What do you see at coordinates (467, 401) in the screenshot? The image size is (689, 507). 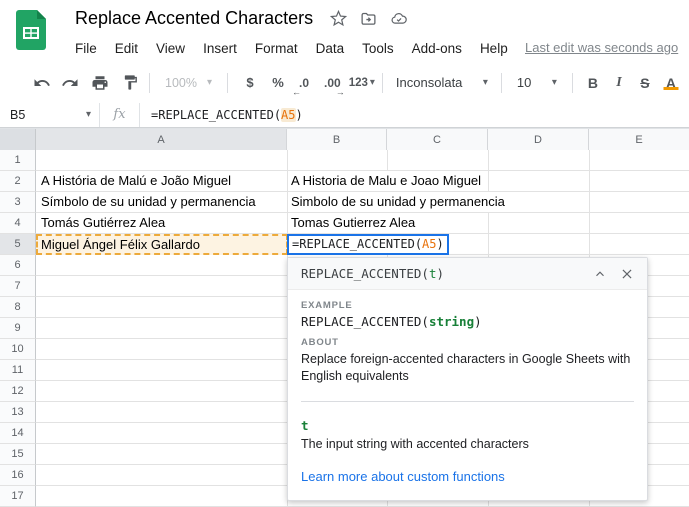 I see `popup-divider` at bounding box center [467, 401].